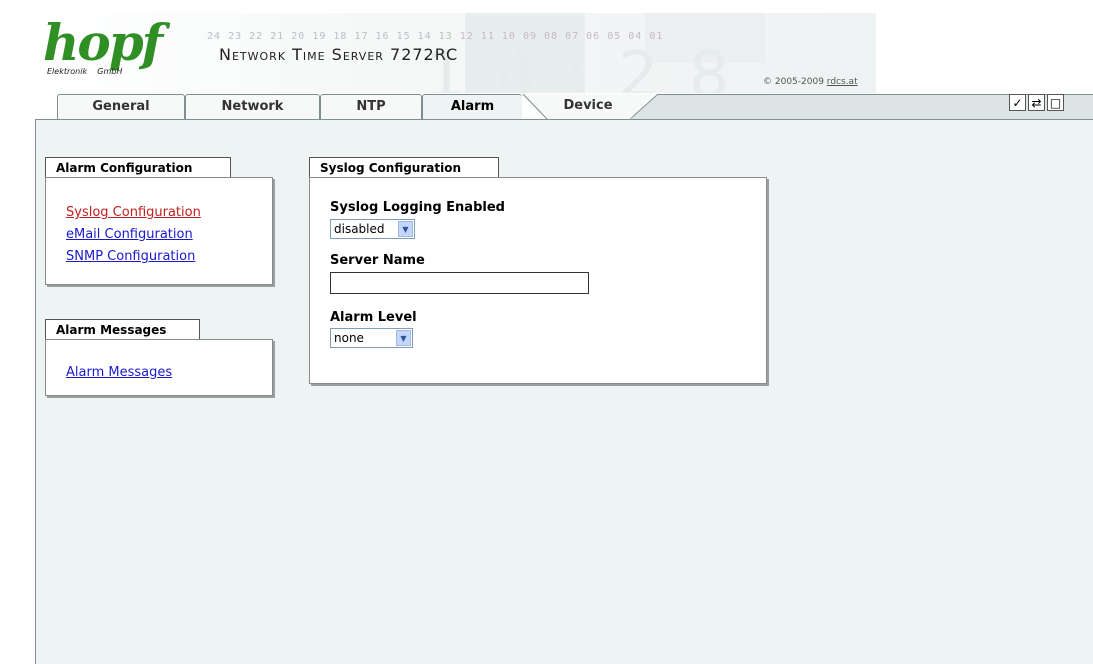 Image resolution: width=1093 pixels, height=664 pixels. Describe the element at coordinates (555, 36) in the screenshot. I see `decorative-digit: 08` at that location.